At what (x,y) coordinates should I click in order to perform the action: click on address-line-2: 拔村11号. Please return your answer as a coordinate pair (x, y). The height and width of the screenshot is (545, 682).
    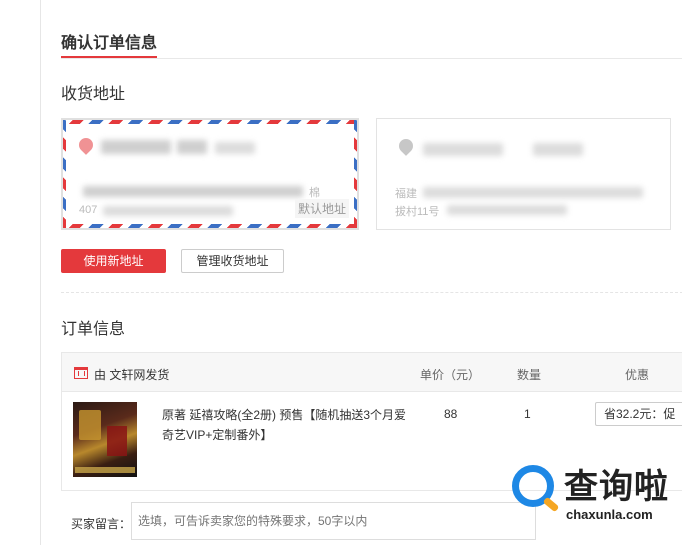
    Looking at the image, I should click on (417, 212).